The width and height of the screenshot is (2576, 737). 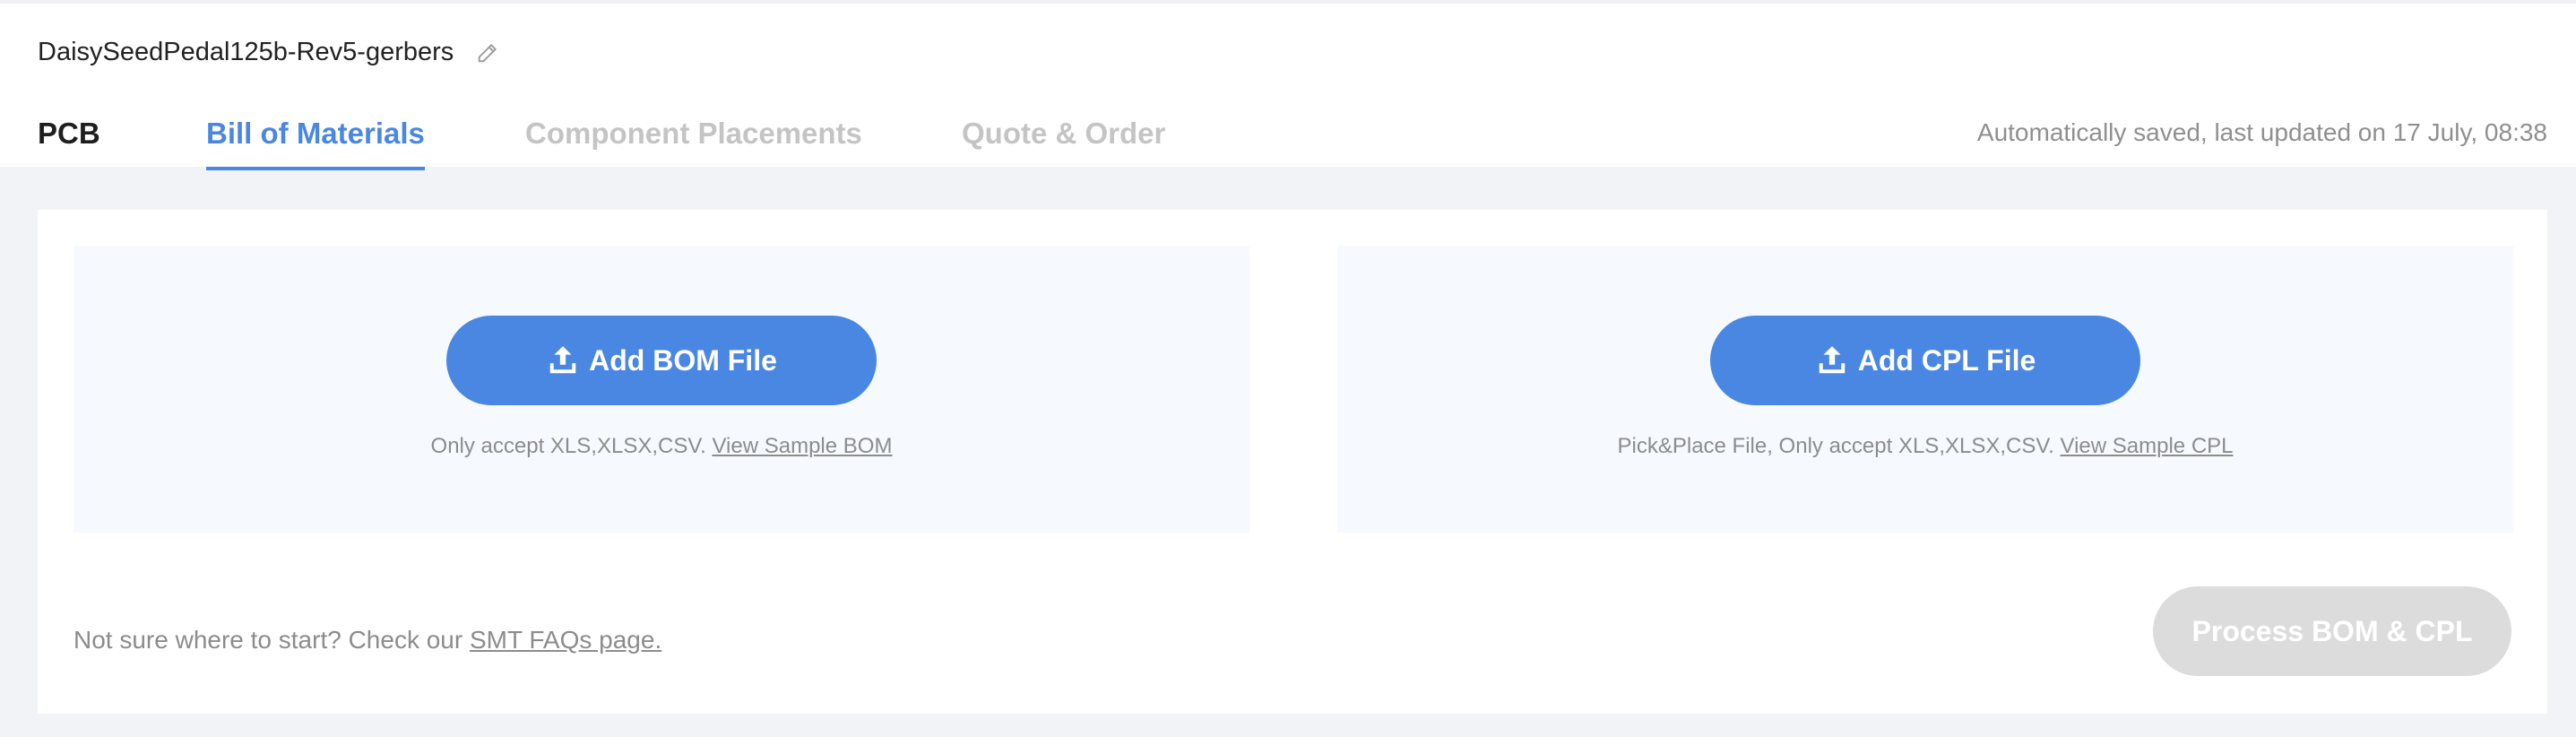 What do you see at coordinates (568, 446) in the screenshot?
I see `bom-note-text: Only accept XLS,XLSX,CSV.` at bounding box center [568, 446].